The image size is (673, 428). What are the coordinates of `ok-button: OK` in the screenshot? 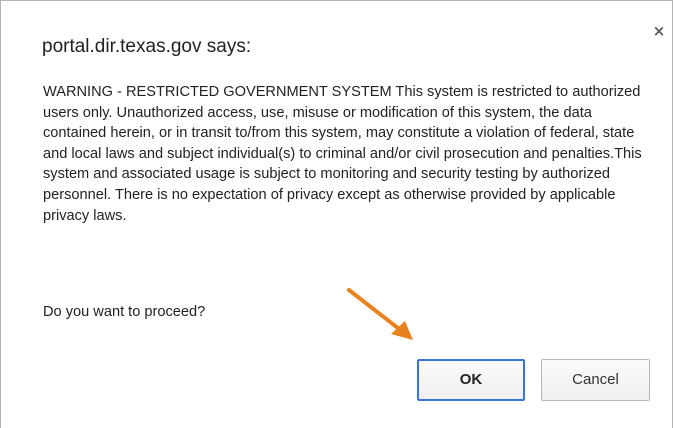 It's located at (471, 380).